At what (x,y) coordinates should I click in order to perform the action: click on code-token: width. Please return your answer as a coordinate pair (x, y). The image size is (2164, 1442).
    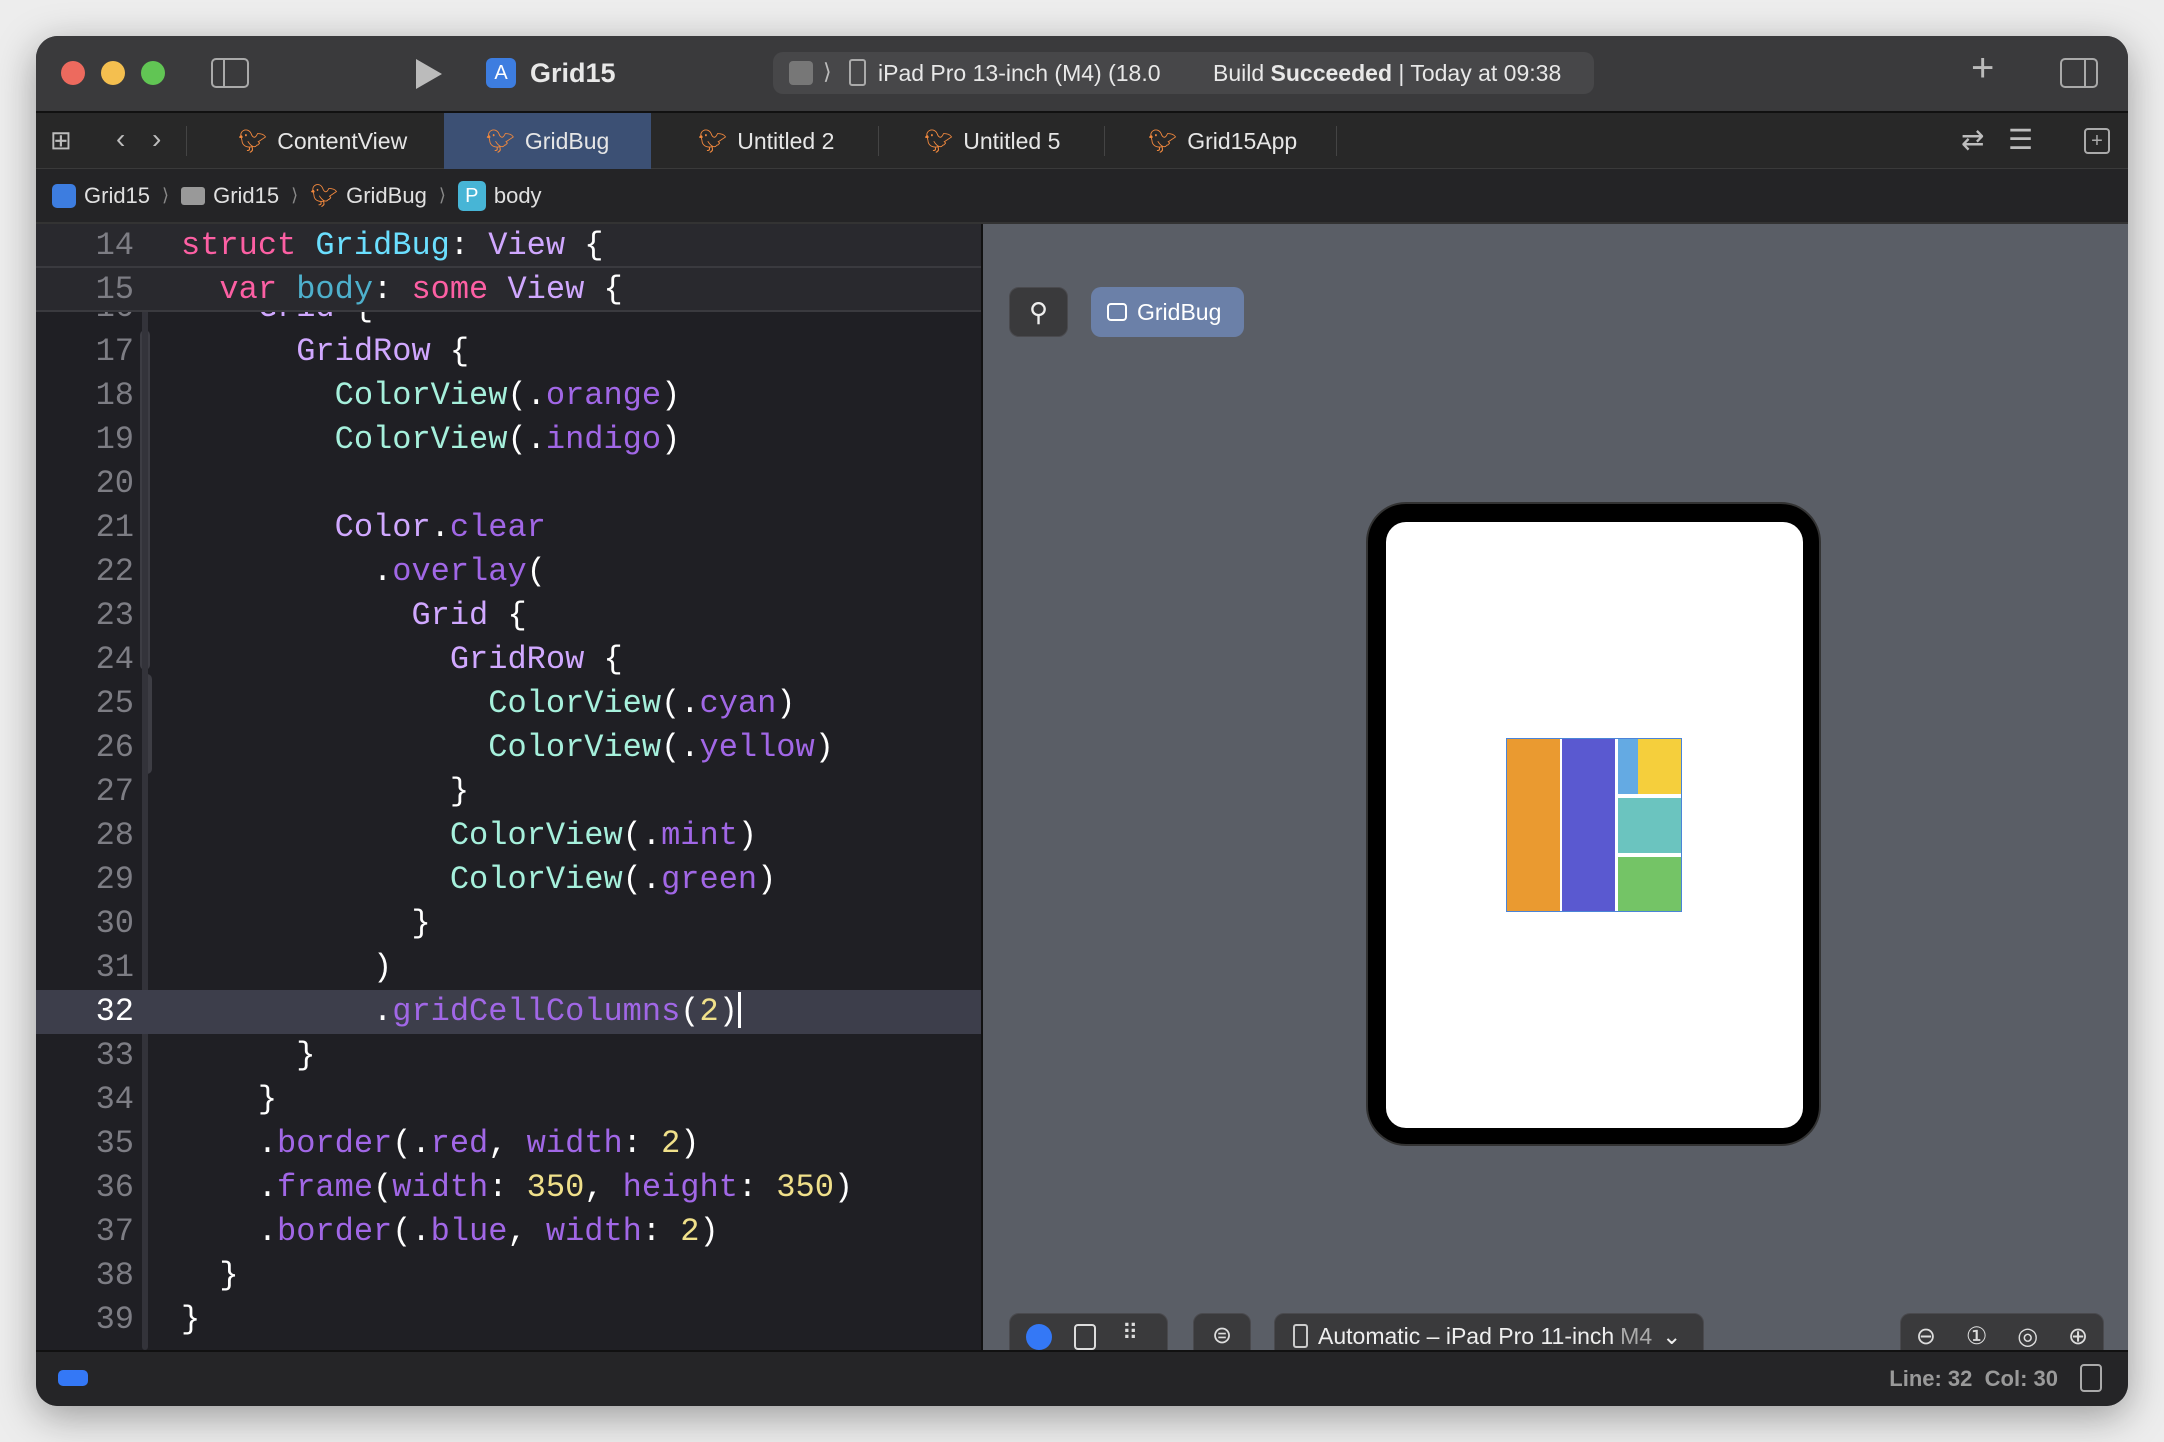
    Looking at the image, I should click on (593, 1231).